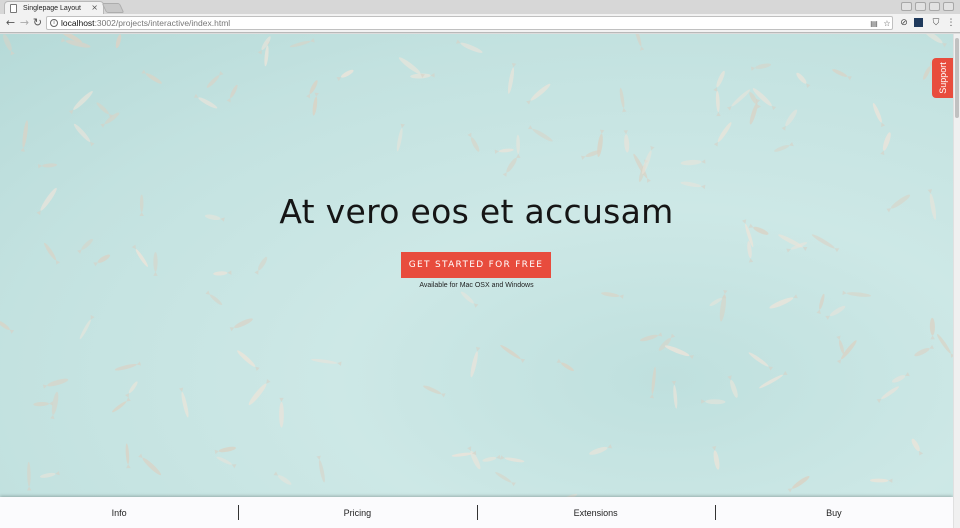  I want to click on tab-title: Singlepage Layout, so click(52, 8).